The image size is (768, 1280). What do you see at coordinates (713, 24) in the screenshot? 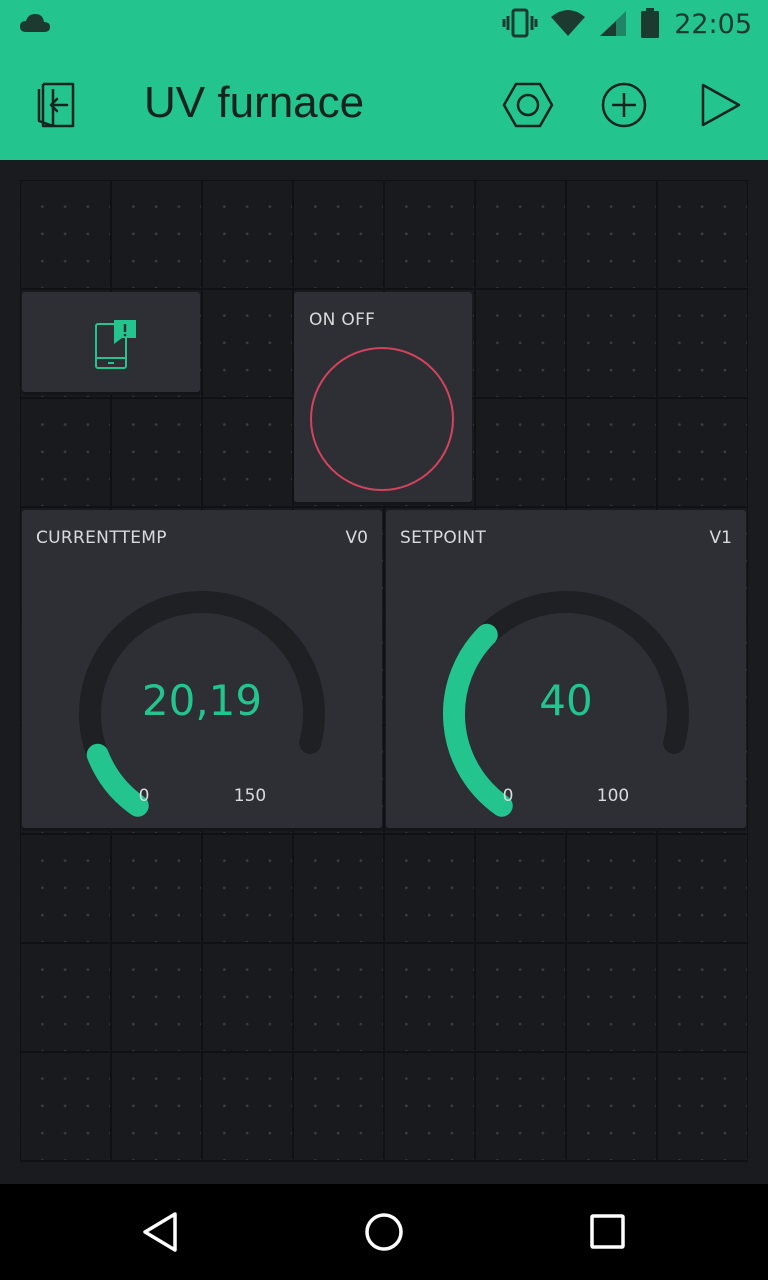
I see `status-time: 22:05` at bounding box center [713, 24].